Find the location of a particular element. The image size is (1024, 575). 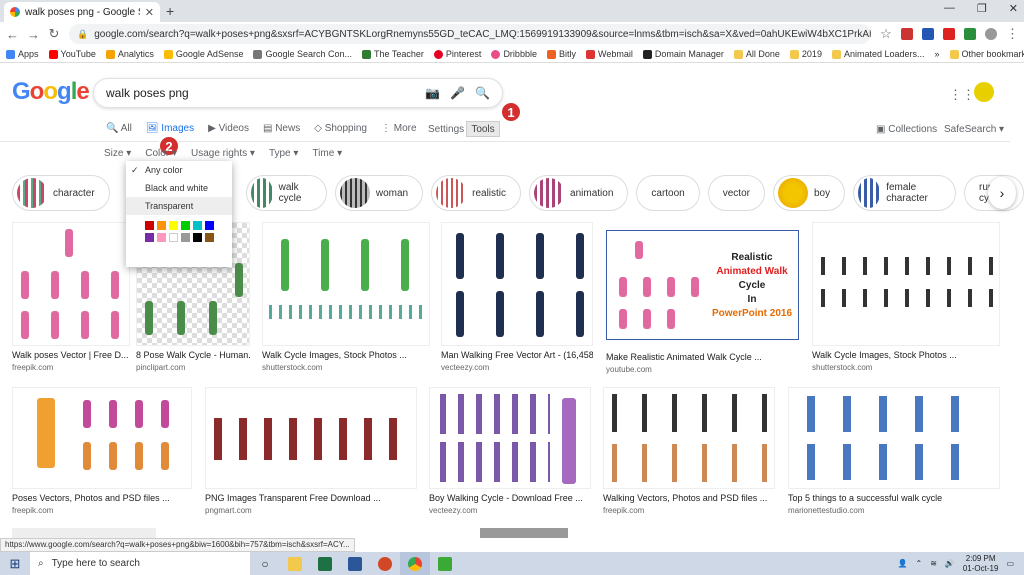

reload-icon: ↻ is located at coordinates (54, 34).